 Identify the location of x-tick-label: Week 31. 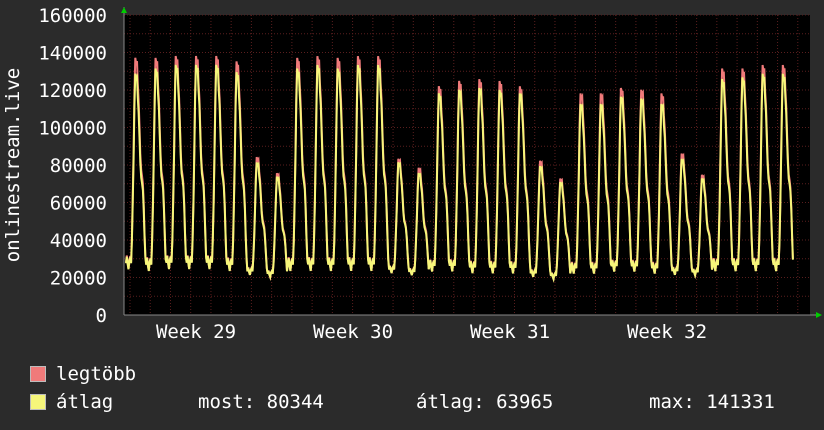
(510, 332).